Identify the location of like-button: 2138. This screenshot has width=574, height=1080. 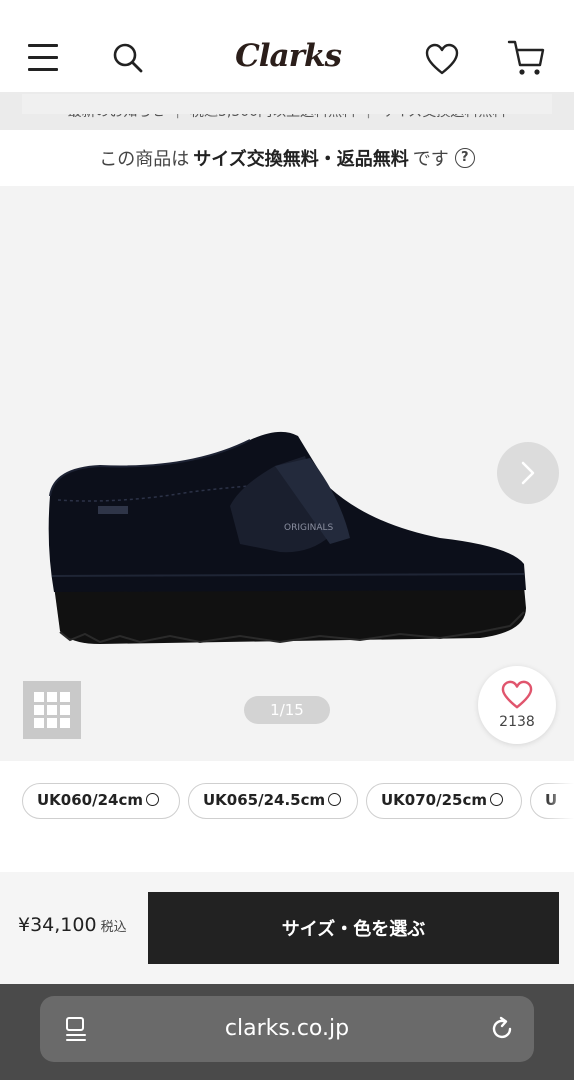
(517, 705).